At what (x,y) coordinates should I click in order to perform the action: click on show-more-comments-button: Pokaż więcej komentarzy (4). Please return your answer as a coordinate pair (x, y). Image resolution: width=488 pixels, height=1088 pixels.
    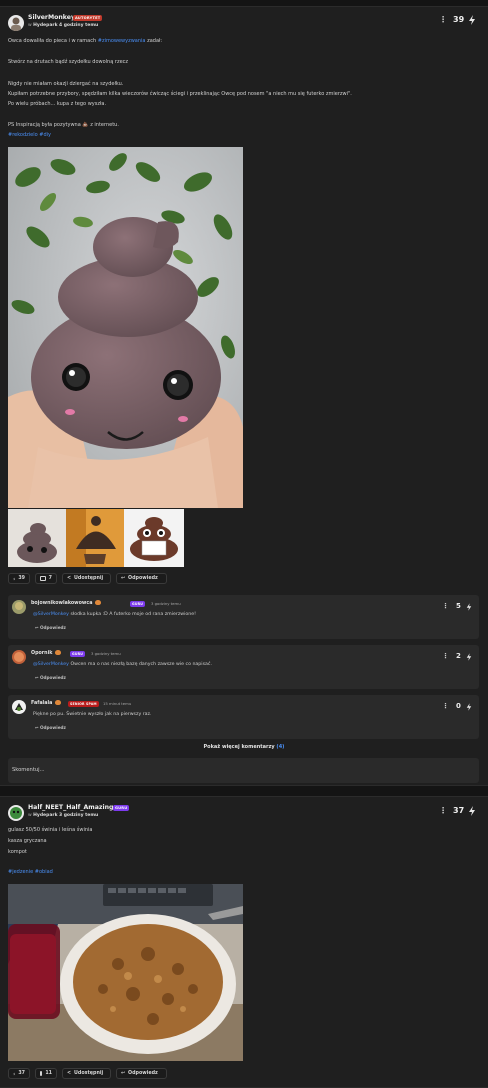
    Looking at the image, I should click on (244, 747).